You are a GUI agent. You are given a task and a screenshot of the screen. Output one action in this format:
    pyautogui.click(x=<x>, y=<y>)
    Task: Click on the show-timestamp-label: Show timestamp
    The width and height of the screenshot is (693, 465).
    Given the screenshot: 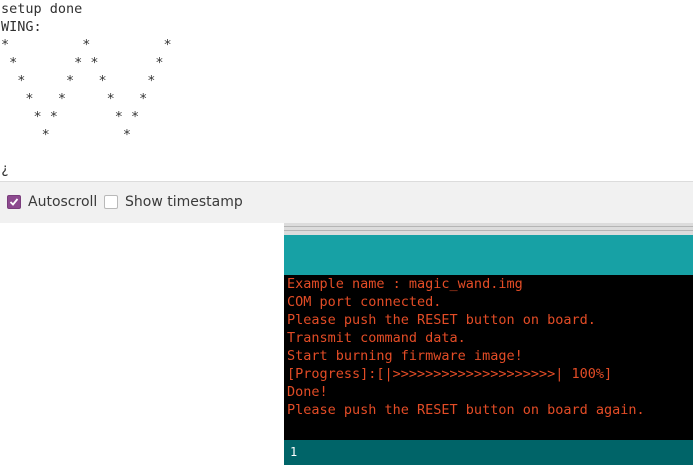 What is the action you would take?
    pyautogui.click(x=184, y=202)
    